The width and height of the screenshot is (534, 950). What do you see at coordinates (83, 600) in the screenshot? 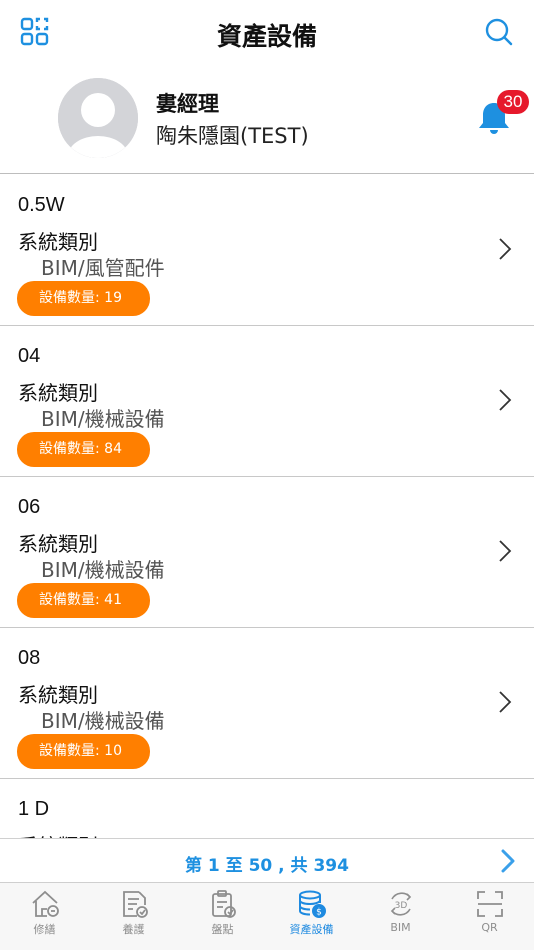
I see `equipment-count-badge: 設備數量: 41` at bounding box center [83, 600].